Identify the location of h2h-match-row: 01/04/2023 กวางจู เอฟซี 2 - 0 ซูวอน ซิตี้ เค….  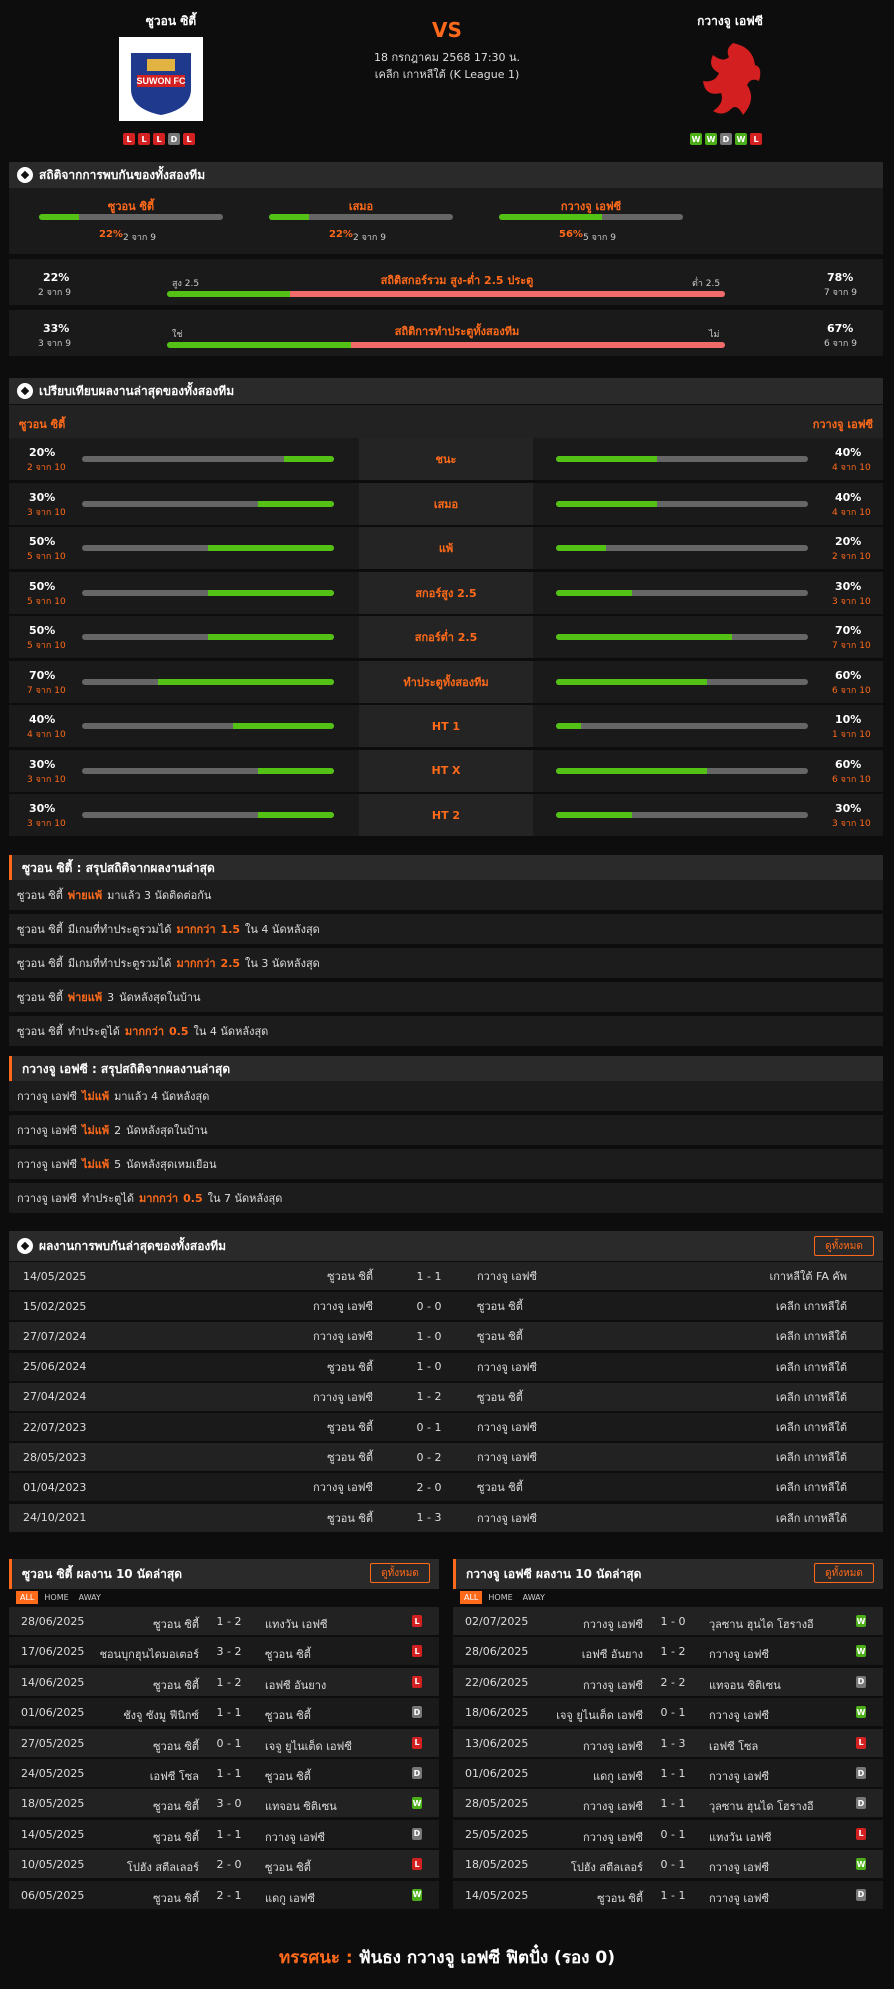
(446, 1487).